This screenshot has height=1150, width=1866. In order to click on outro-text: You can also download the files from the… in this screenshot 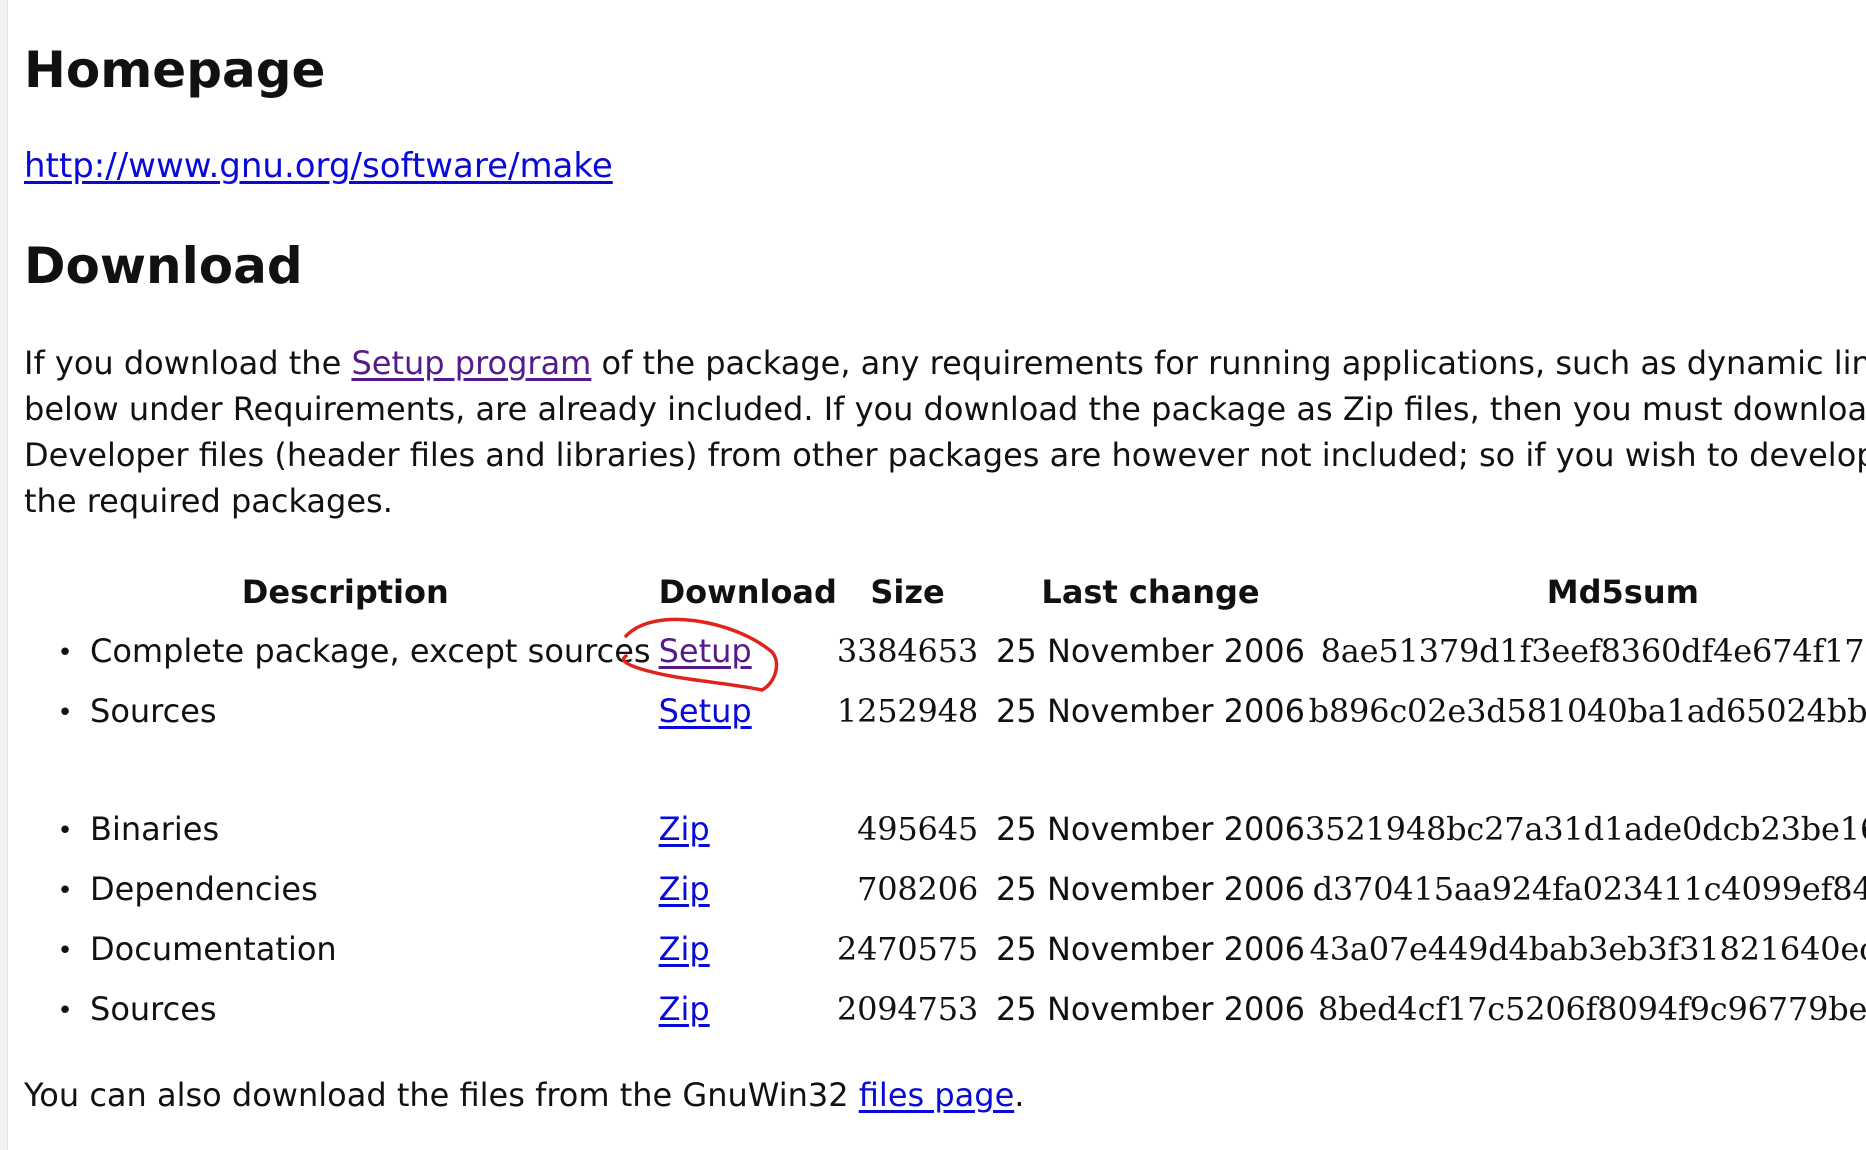, I will do `click(441, 1095)`.